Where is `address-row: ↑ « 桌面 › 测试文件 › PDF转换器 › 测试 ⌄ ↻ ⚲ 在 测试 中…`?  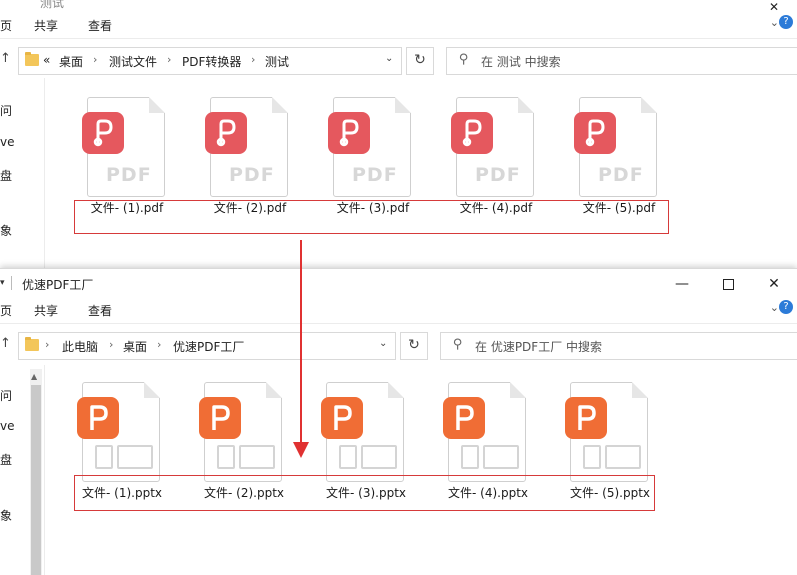
address-row: ↑ « 桌面 › 测试文件 › PDF转换器 › 测试 ⌄ ↻ ⚲ 在 测试 中… is located at coordinates (398, 60).